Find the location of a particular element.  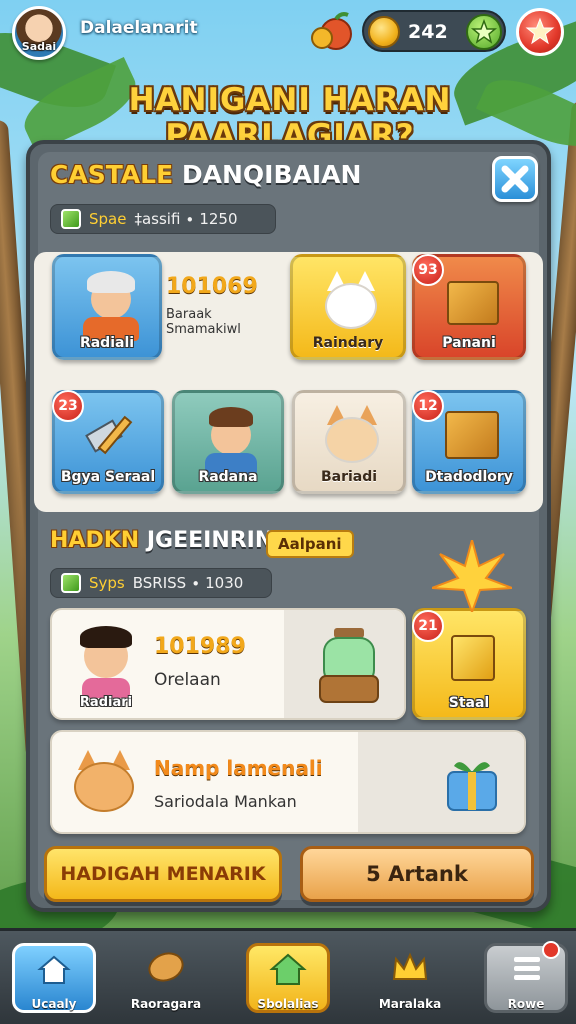

card-label: Radana is located at coordinates (228, 477).